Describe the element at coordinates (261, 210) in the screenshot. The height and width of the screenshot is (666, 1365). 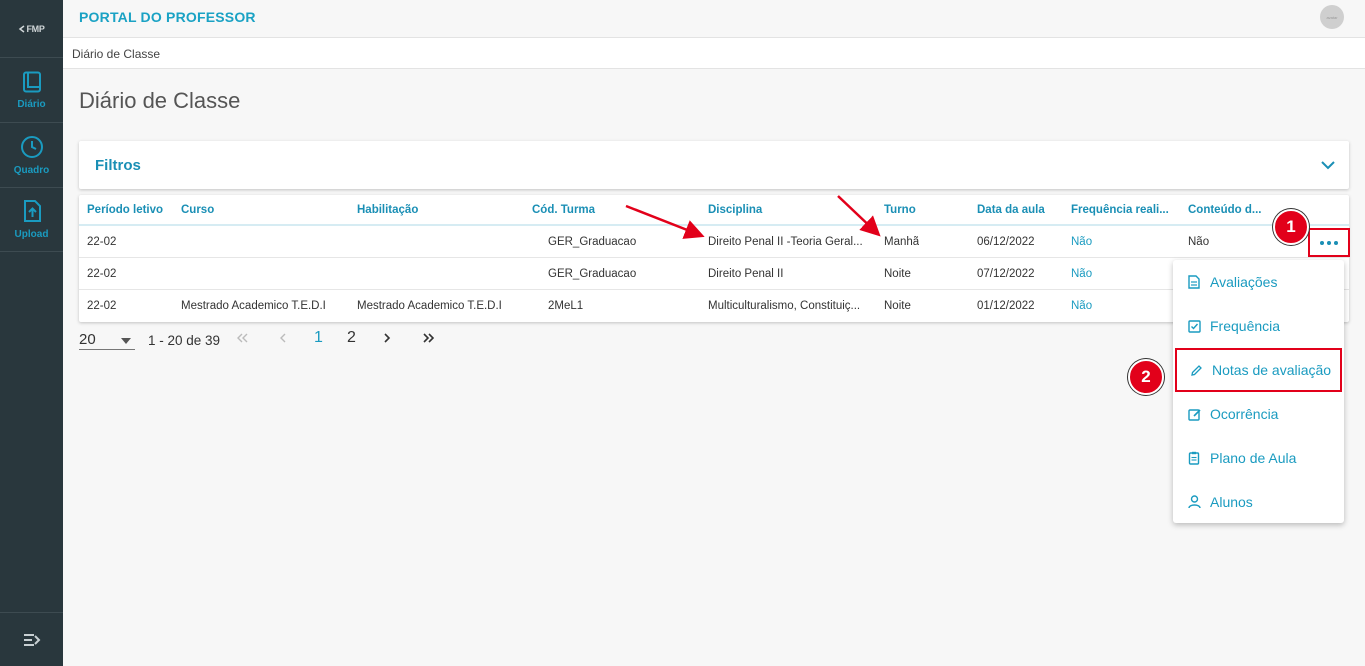
I see `column-header-curso: Curso` at that location.